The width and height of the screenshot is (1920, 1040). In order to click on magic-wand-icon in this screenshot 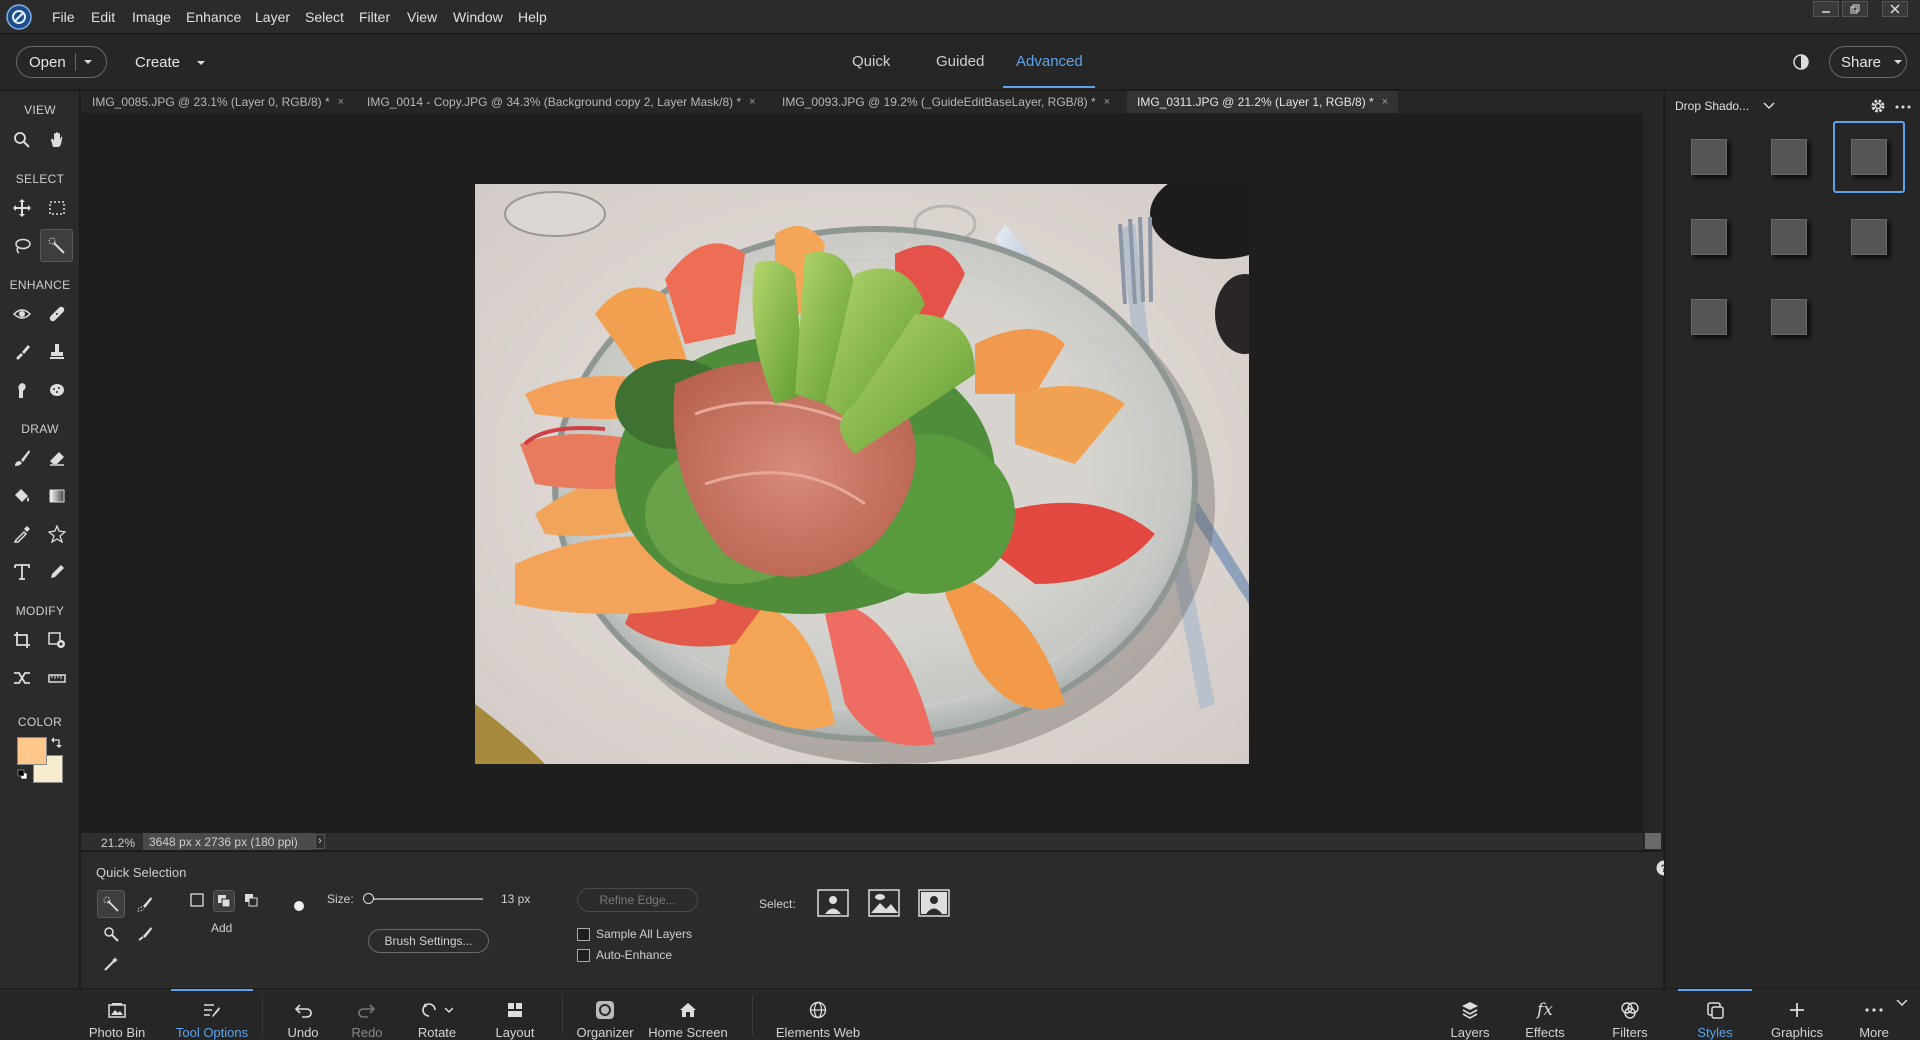, I will do `click(111, 964)`.